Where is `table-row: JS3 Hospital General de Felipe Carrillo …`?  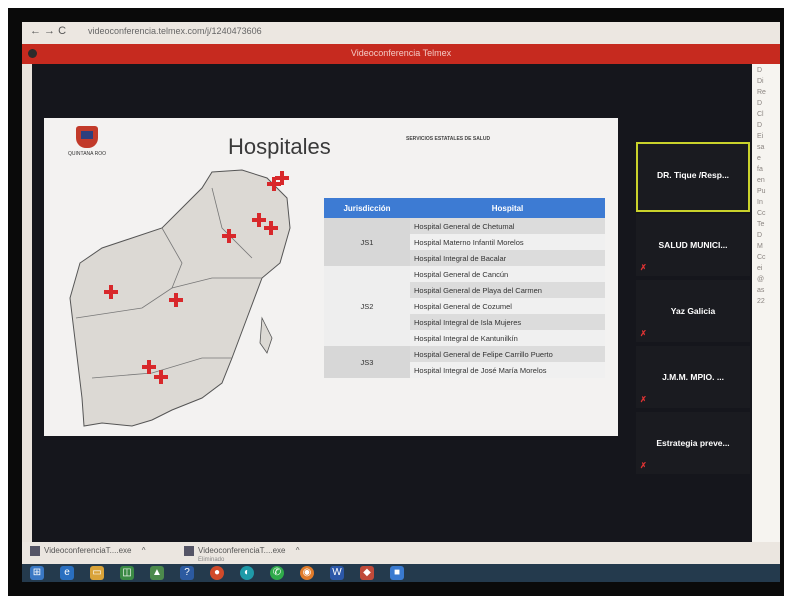 table-row: JS3 Hospital General de Felipe Carrillo … is located at coordinates (464, 362).